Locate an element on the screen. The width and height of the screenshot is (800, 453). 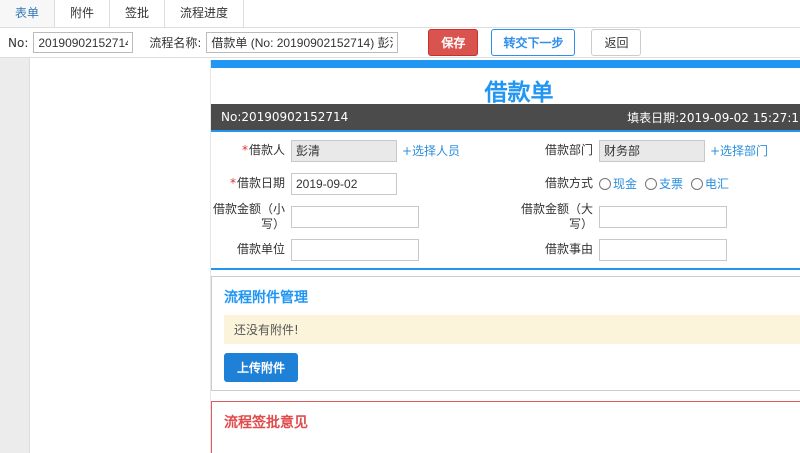
date-label: 借款日期 is located at coordinates (260, 183).